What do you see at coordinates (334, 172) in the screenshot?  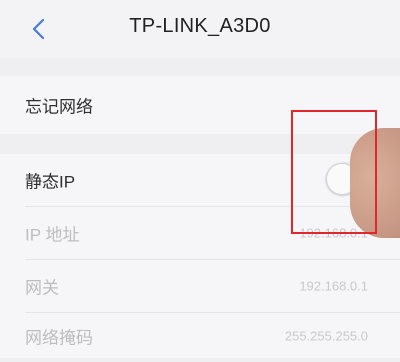 I see `highlight-box` at bounding box center [334, 172].